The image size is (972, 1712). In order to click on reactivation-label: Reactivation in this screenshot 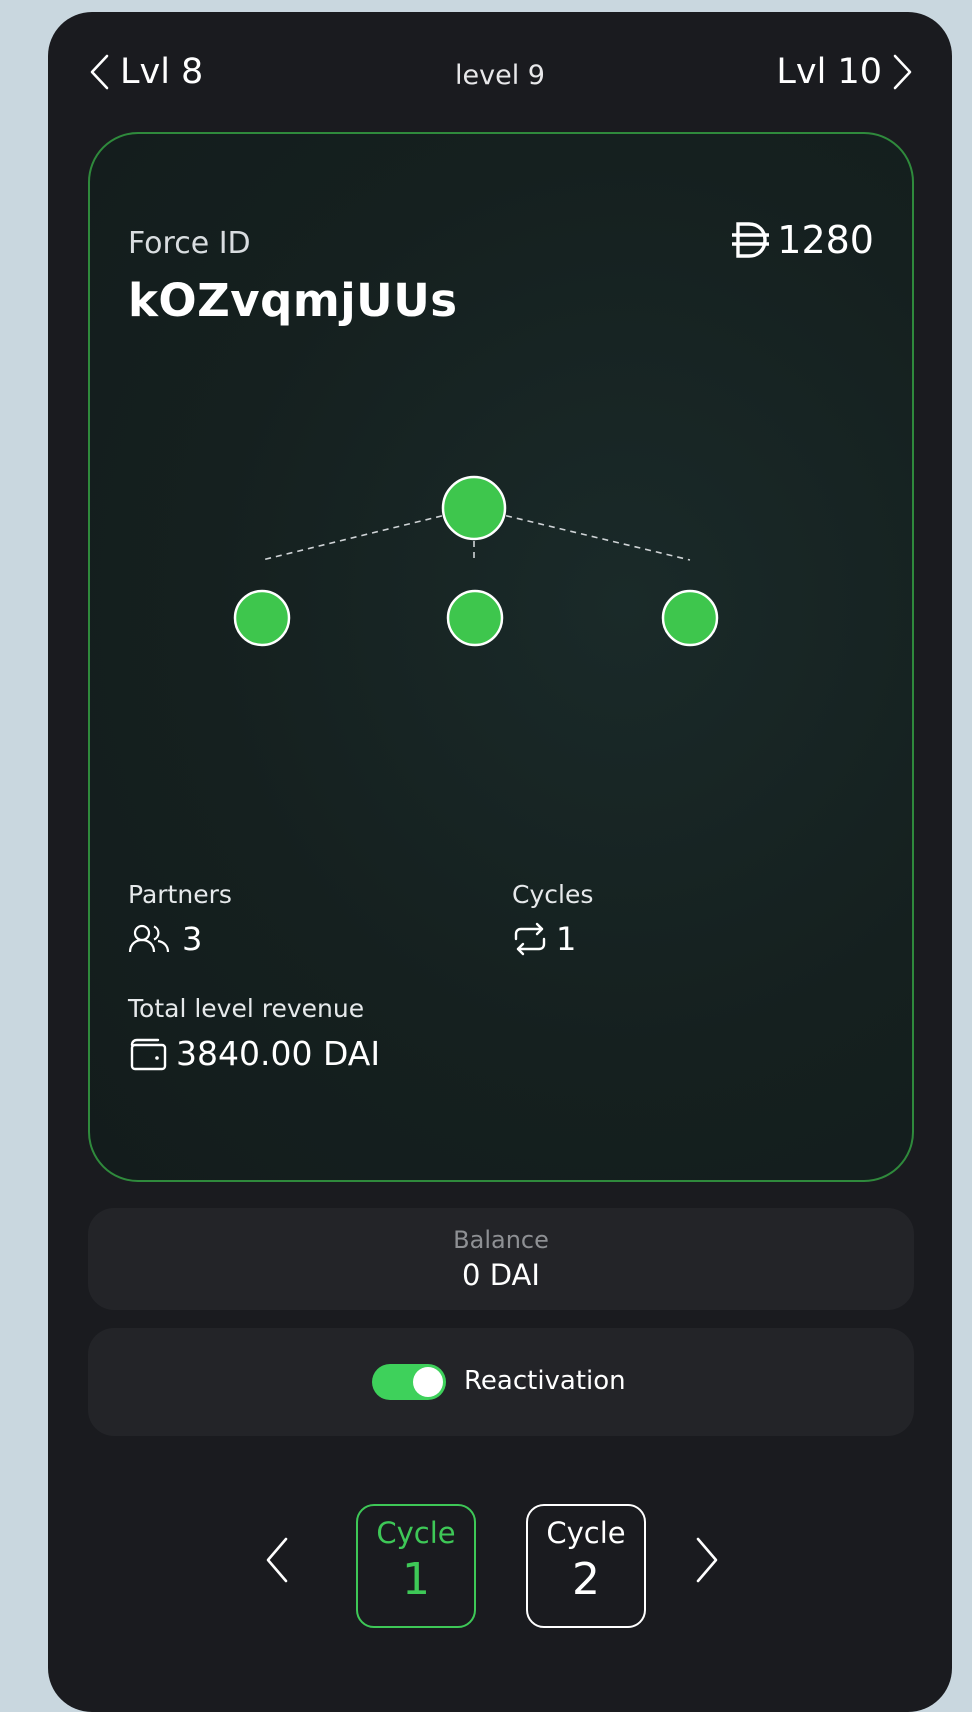, I will do `click(545, 1381)`.